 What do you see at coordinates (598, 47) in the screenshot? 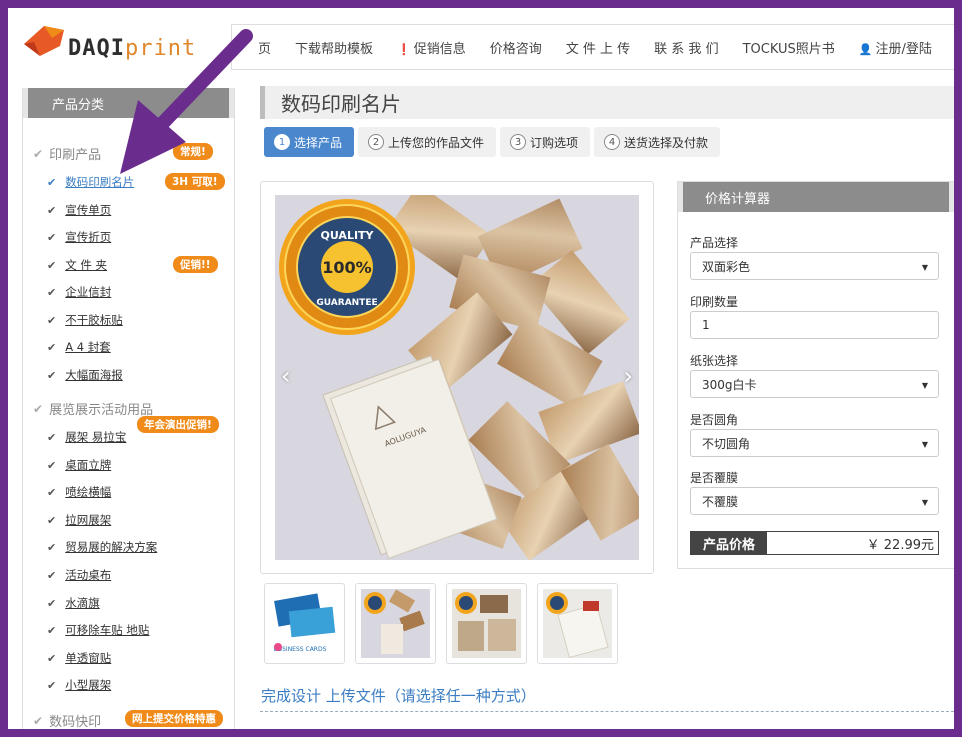
I see `nav-upload: 文 件 上 传` at bounding box center [598, 47].